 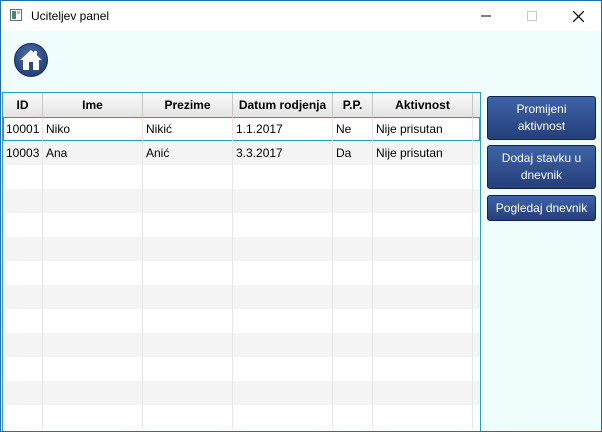 I want to click on cell-pp: Da, so click(x=353, y=153).